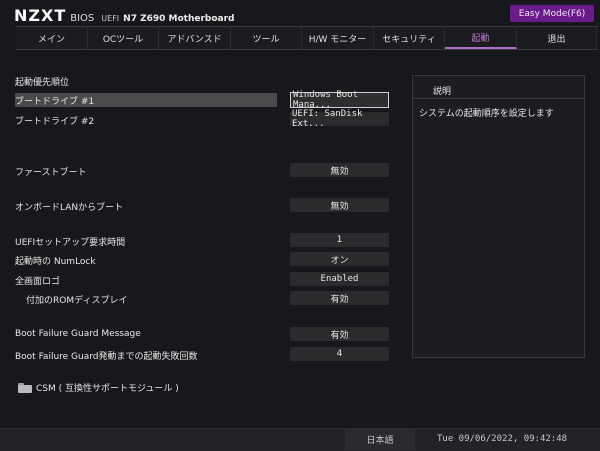  I want to click on onboard-lan-boot-select: 無効, so click(339, 205).